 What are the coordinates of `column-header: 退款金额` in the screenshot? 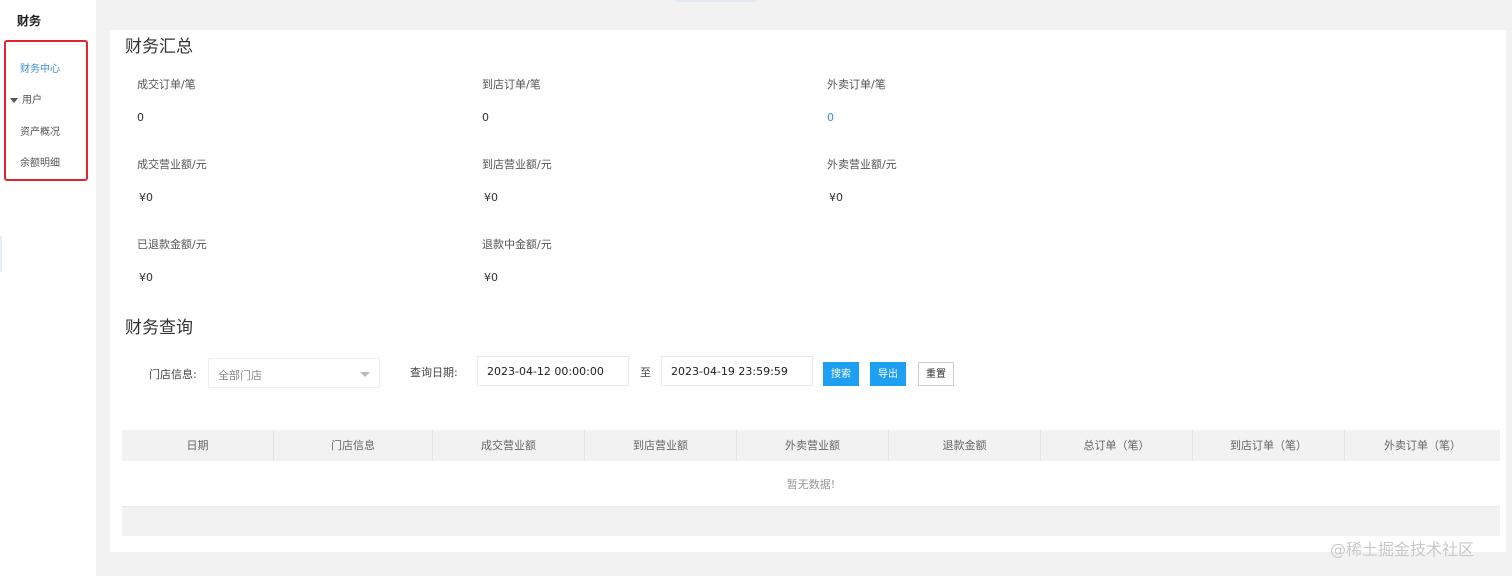 It's located at (965, 445).